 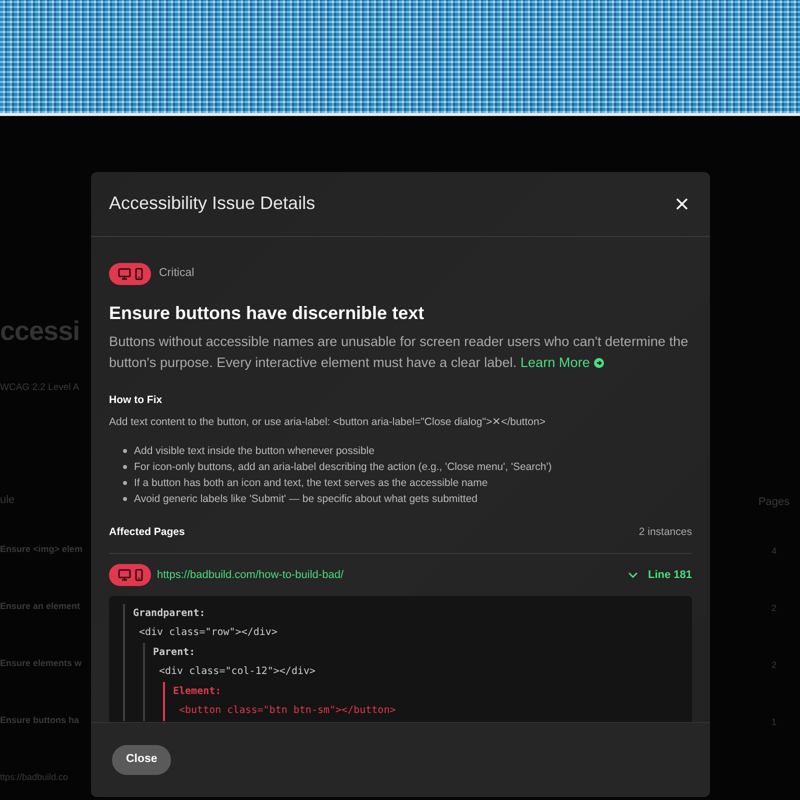 What do you see at coordinates (212, 204) in the screenshot?
I see `dialog-title: Accessibility Issue Details` at bounding box center [212, 204].